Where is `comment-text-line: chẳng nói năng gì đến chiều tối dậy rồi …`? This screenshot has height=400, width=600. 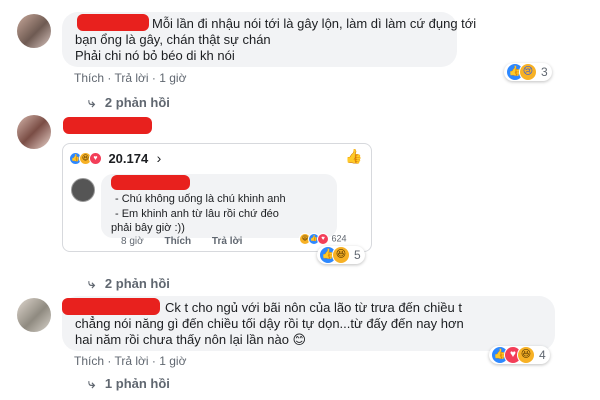 comment-text-line: chẳng nói năng gì đến chiều tối dậy rồi … is located at coordinates (269, 323).